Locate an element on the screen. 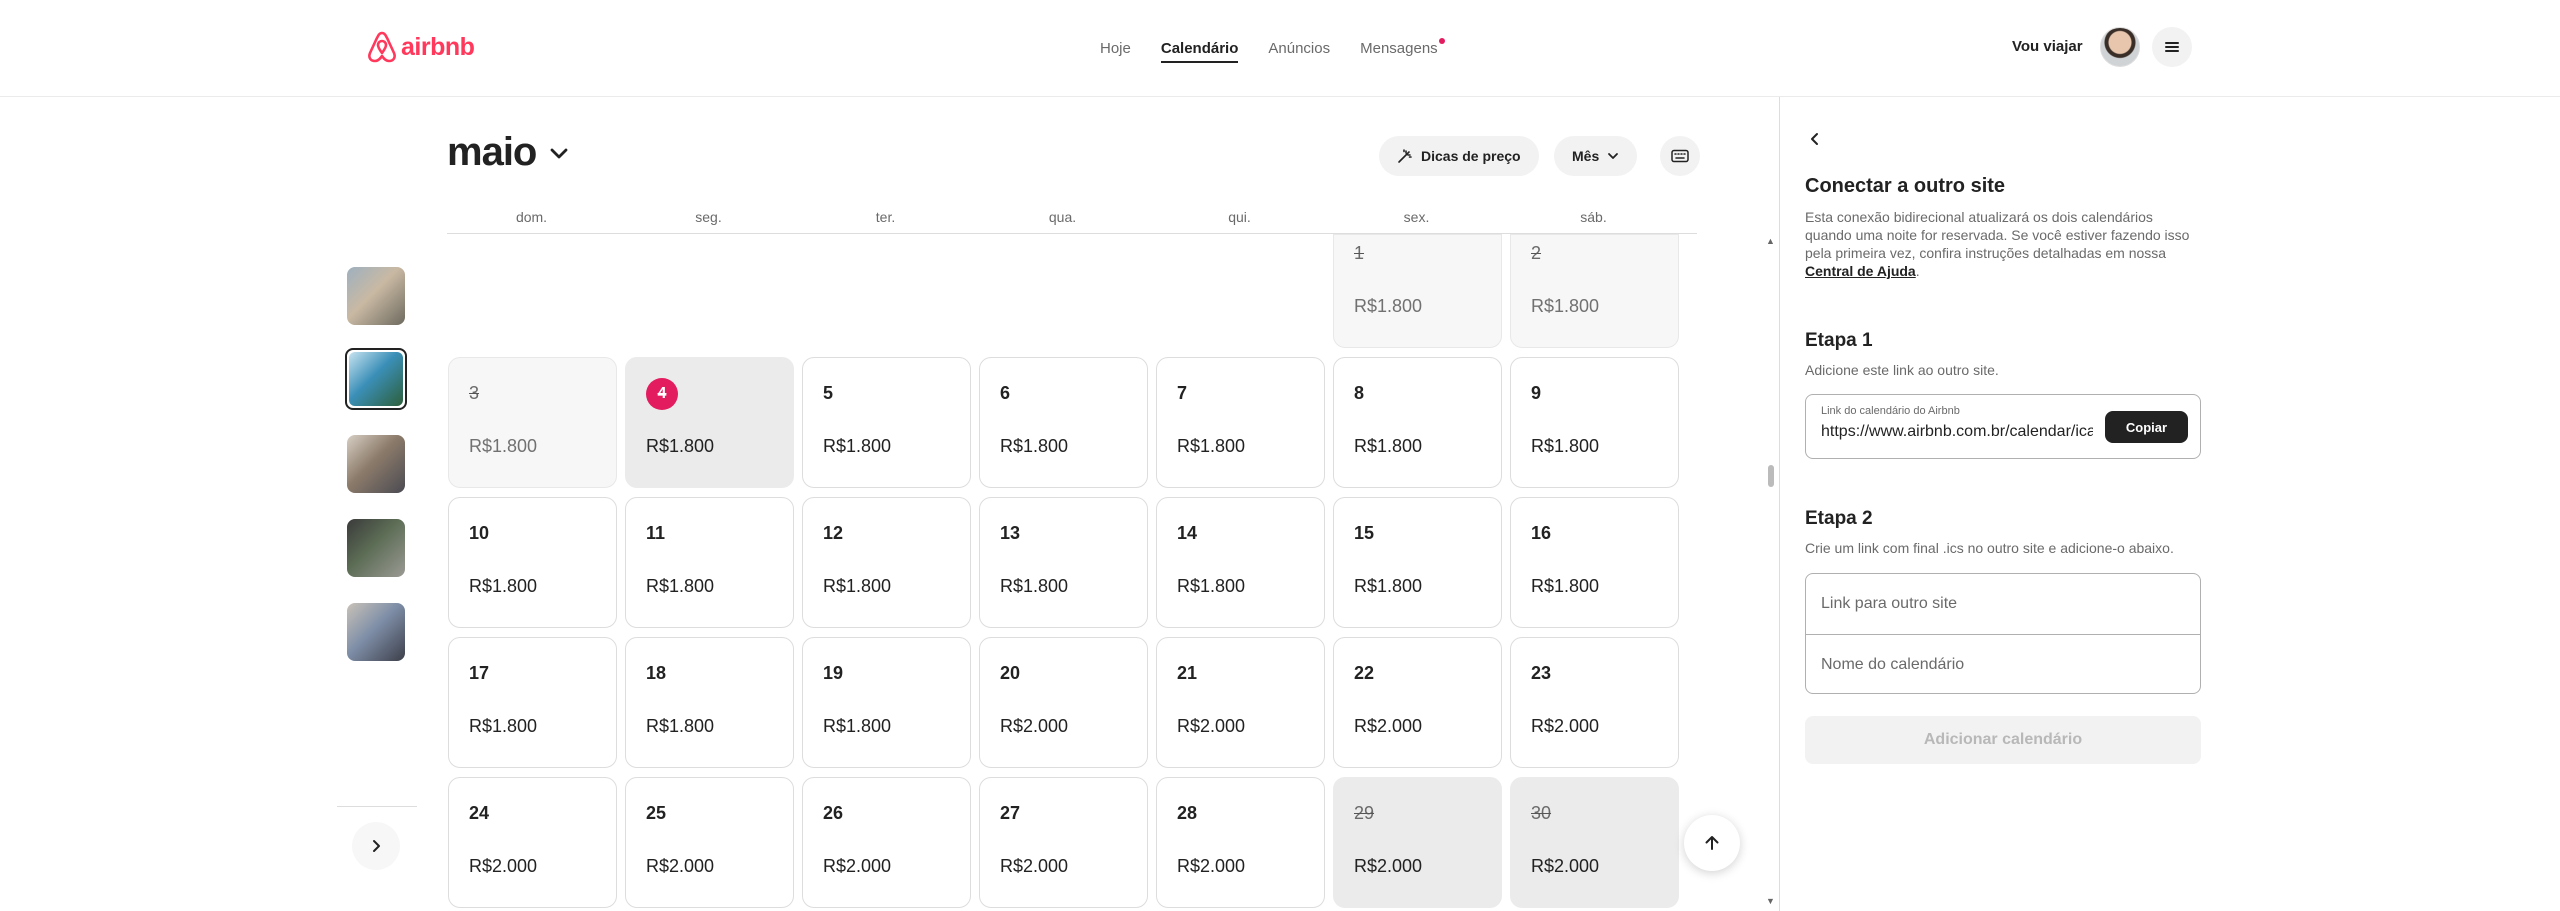  calendar-day-cell: 13 R$1.800 is located at coordinates (1063, 562).